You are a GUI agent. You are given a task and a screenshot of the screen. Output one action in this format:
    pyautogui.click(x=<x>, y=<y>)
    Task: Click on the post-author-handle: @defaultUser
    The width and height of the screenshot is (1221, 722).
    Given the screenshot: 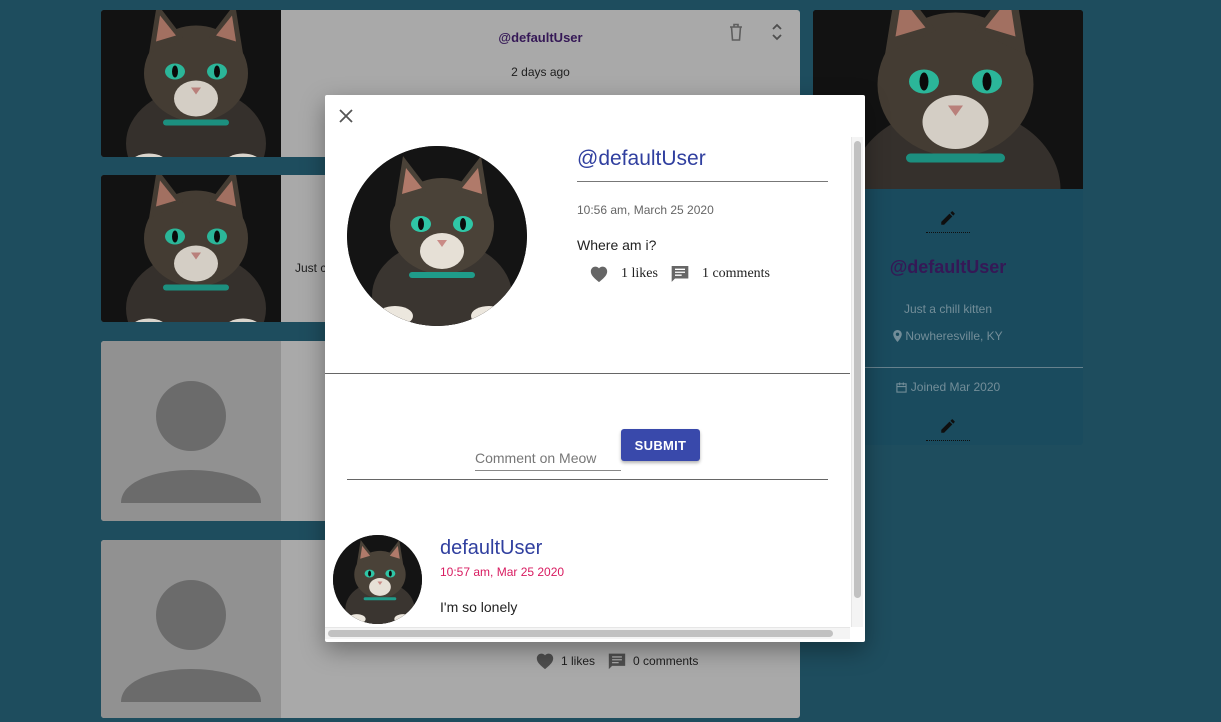 What is the action you would take?
    pyautogui.click(x=702, y=164)
    